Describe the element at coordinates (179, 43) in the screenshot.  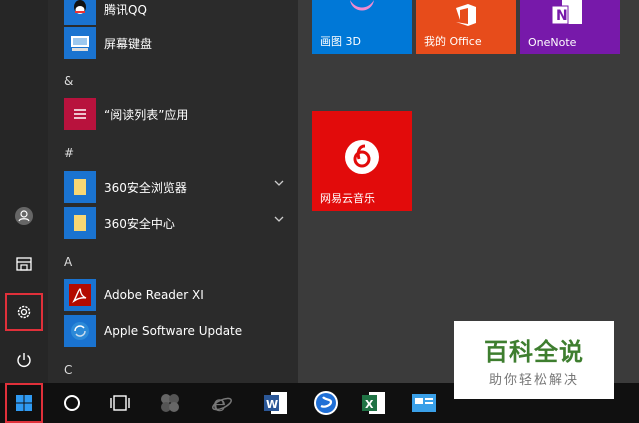
I see `list-item-keyboard: 屏幕键盘` at that location.